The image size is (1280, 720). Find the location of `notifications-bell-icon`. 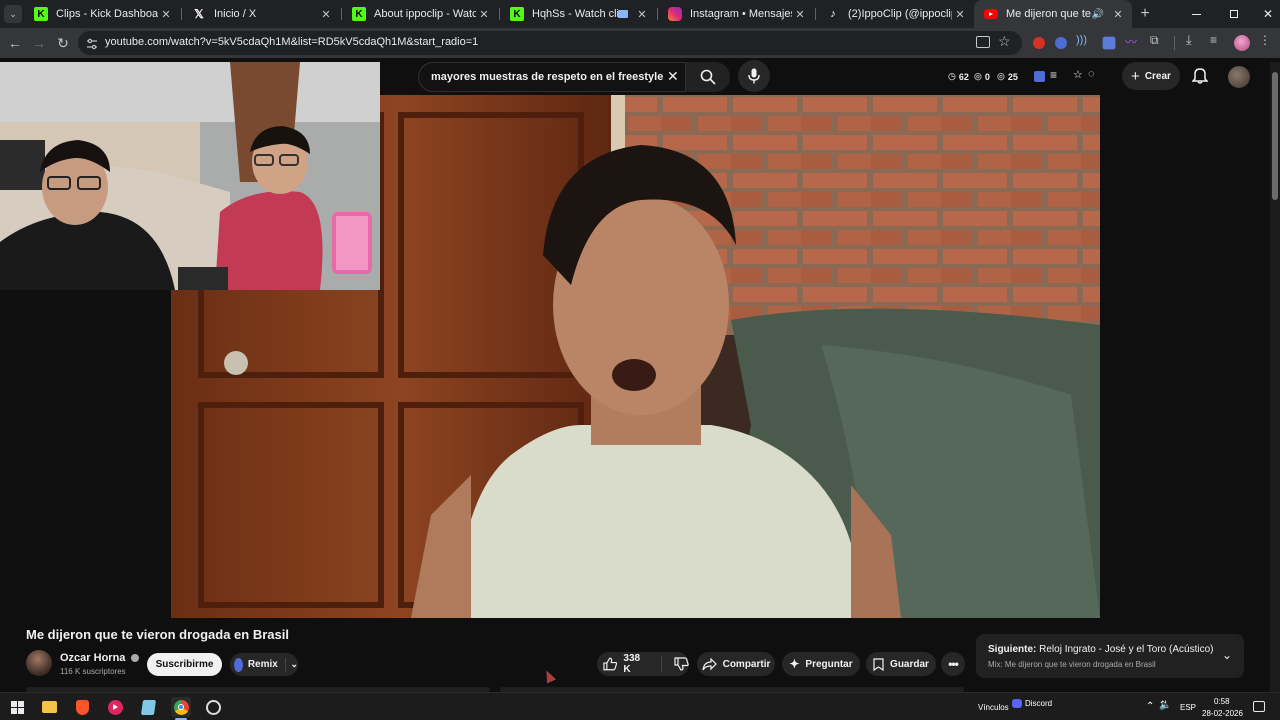

notifications-bell-icon is located at coordinates (1200, 75).